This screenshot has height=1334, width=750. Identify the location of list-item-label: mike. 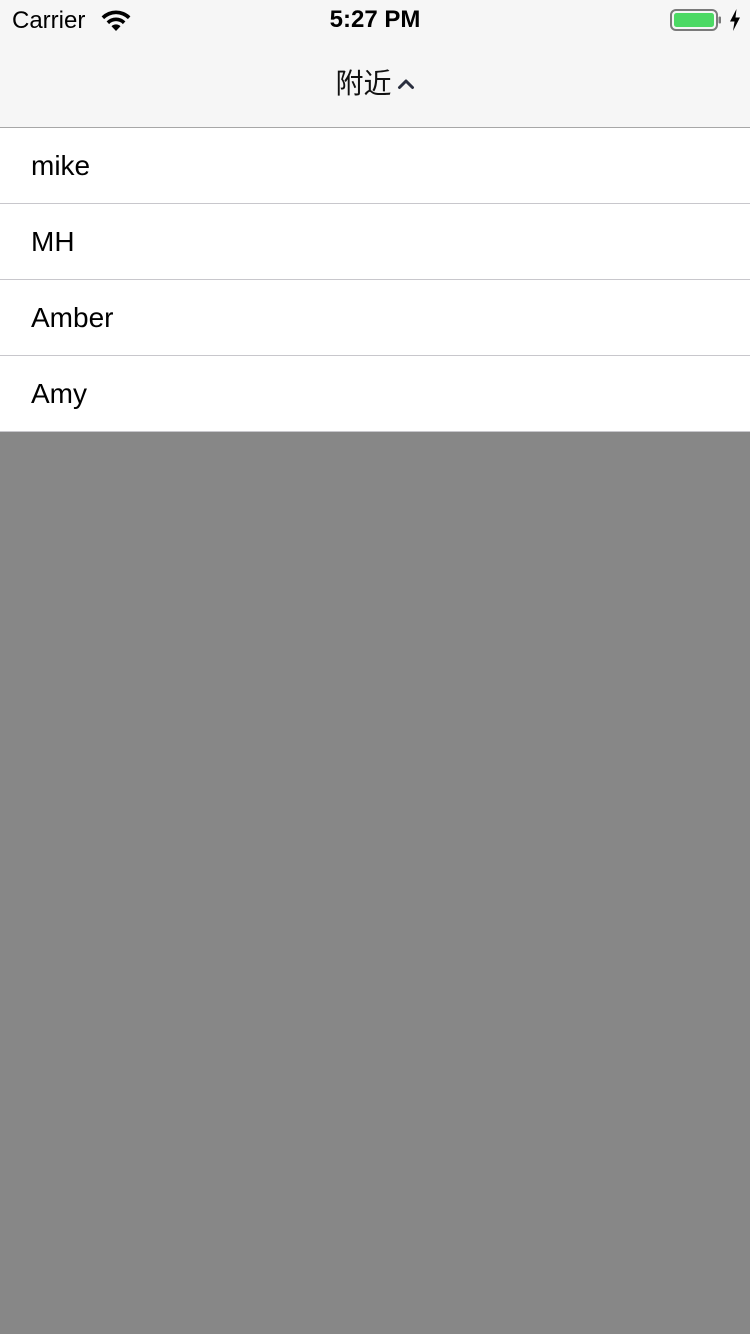
(61, 165).